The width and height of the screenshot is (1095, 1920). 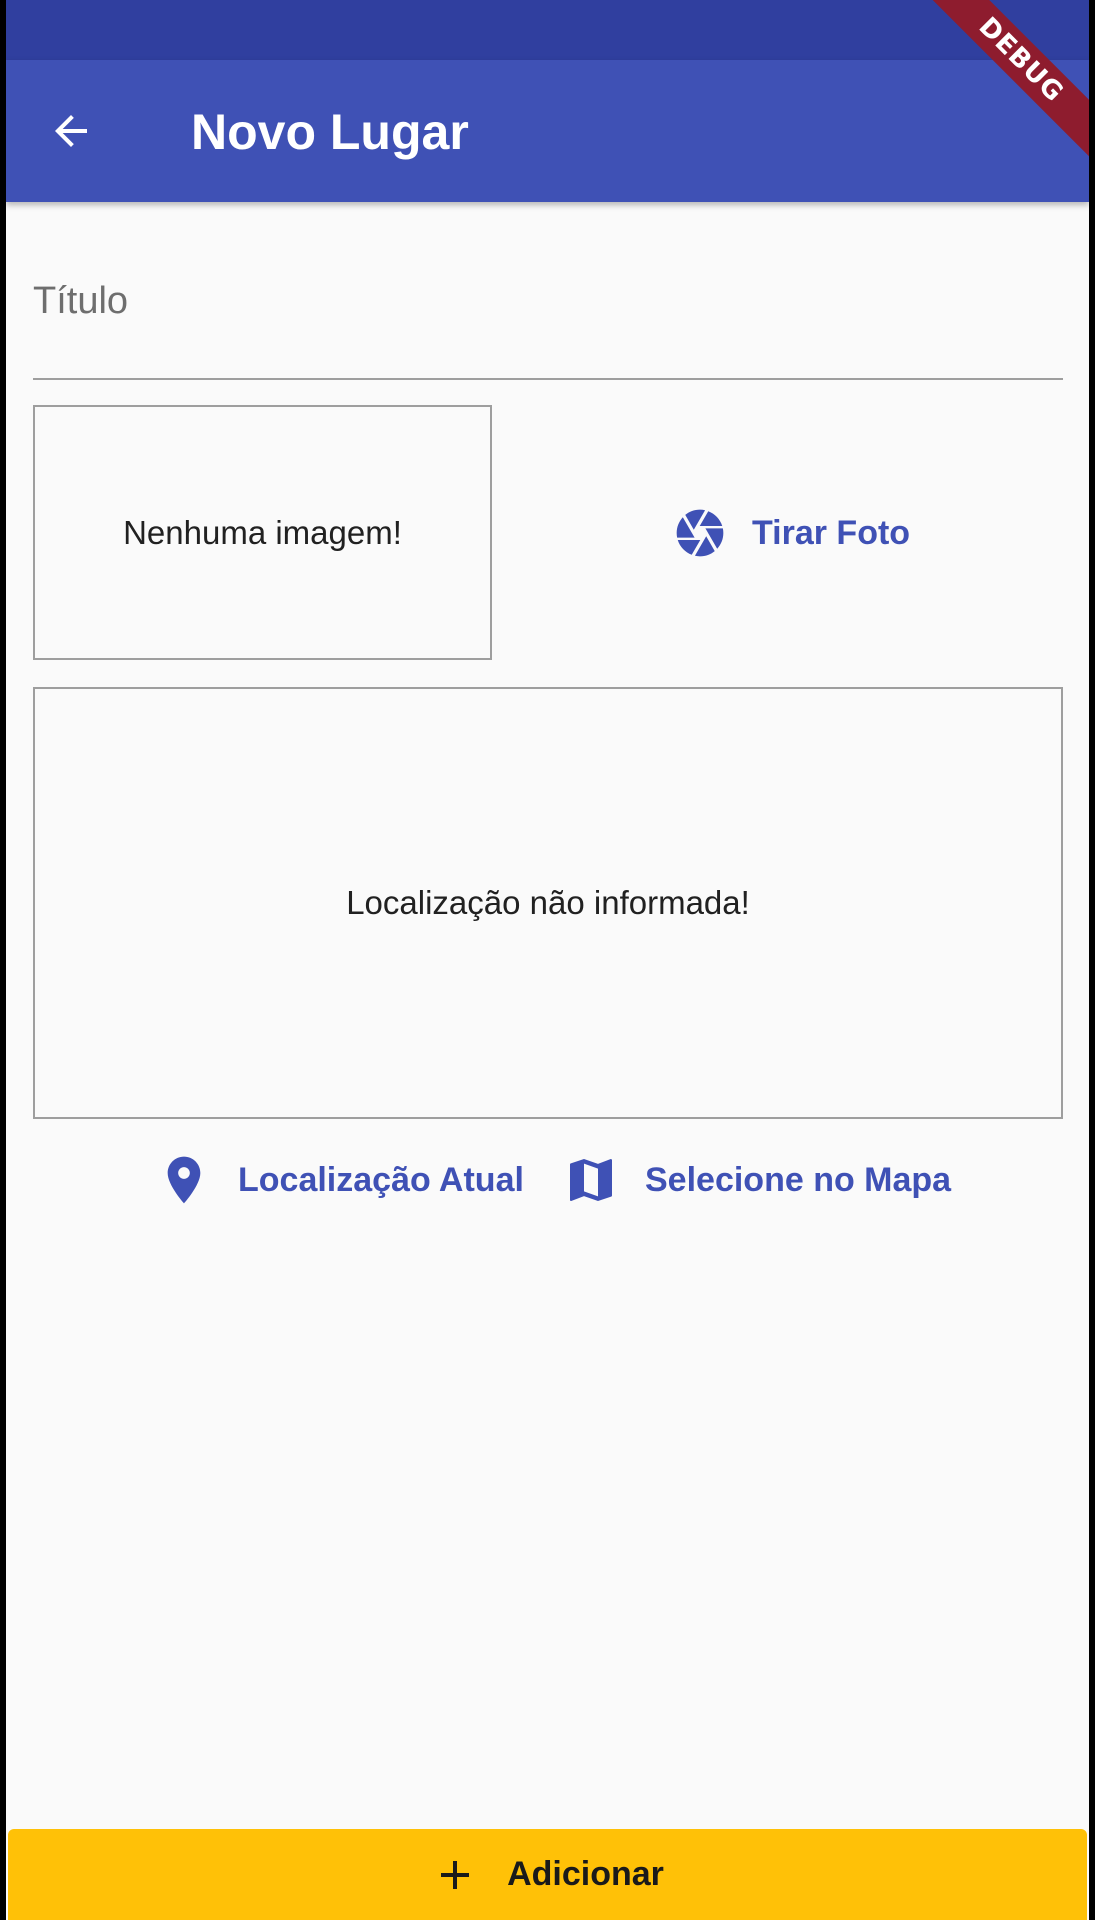 What do you see at coordinates (831, 532) in the screenshot?
I see `take-photo-label: Tirar Foto` at bounding box center [831, 532].